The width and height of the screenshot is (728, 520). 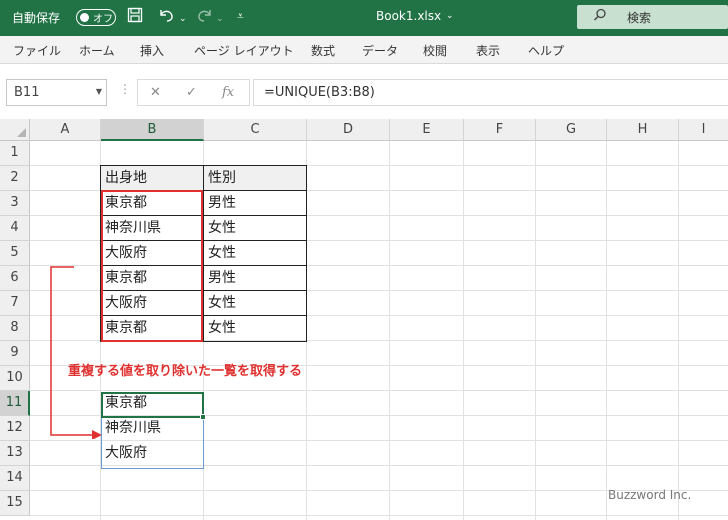 I want to click on row-header-3: 3, so click(x=15, y=203).